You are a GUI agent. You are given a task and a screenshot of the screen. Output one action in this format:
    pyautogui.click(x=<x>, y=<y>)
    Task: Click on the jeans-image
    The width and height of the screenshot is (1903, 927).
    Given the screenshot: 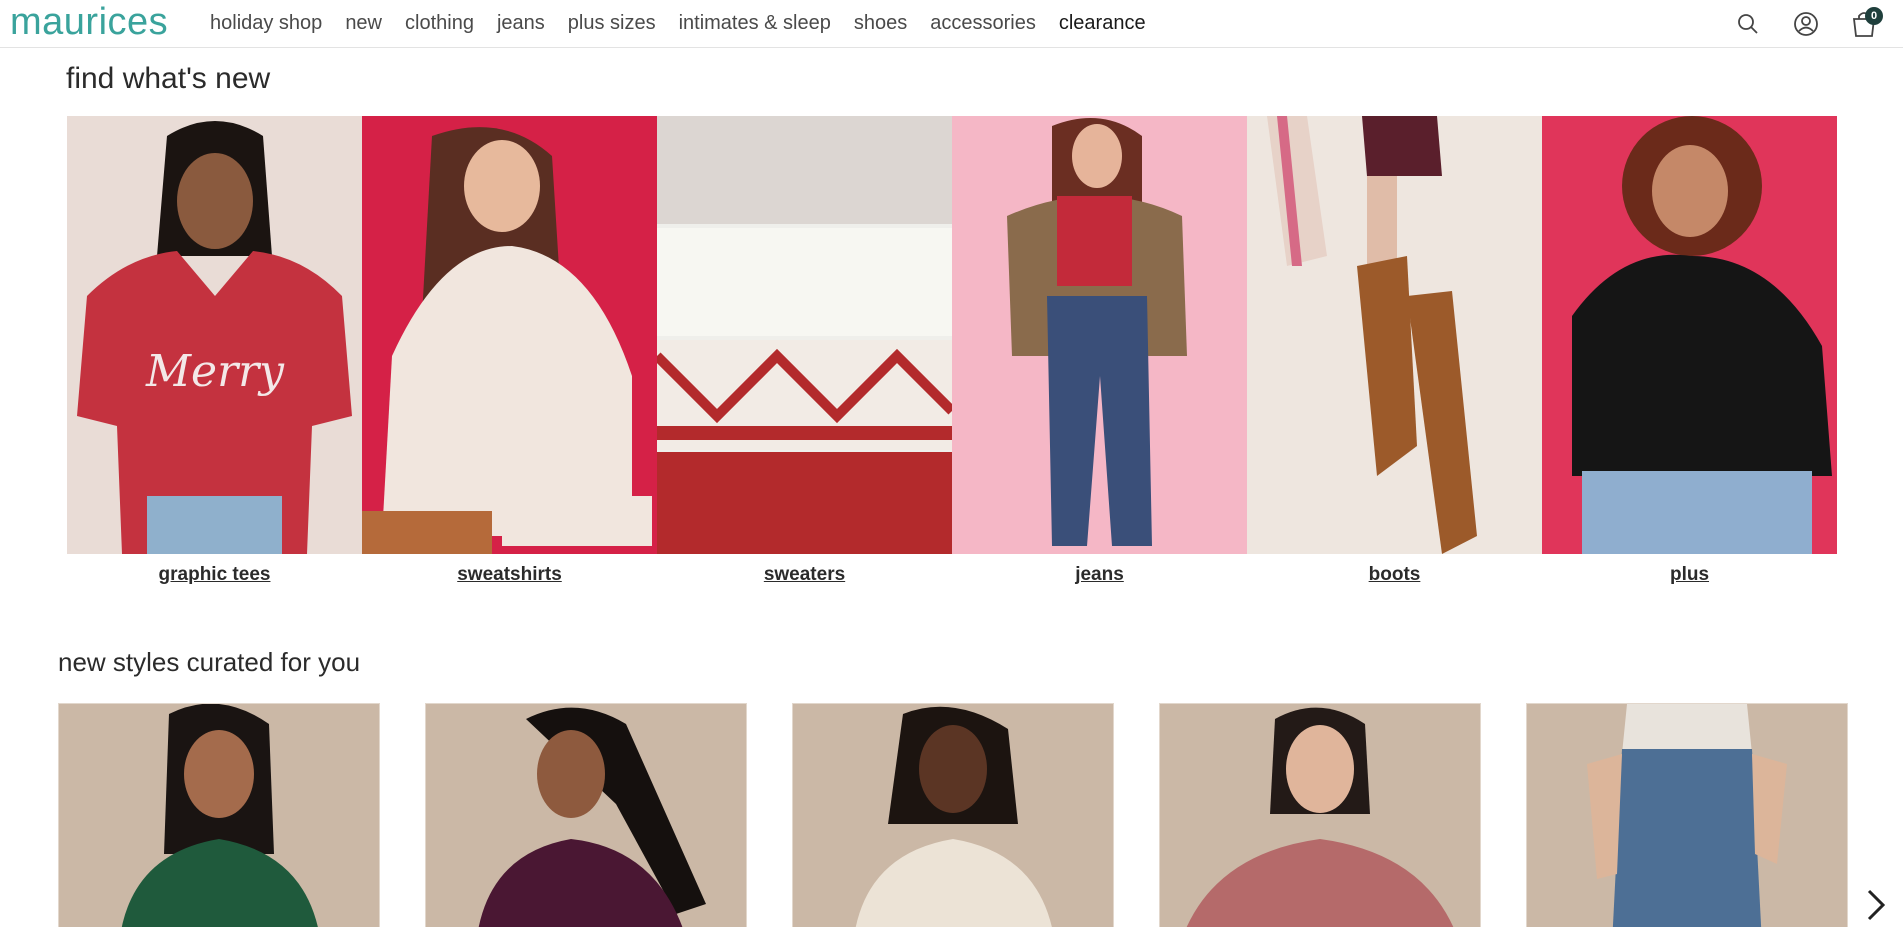 What is the action you would take?
    pyautogui.click(x=1099, y=335)
    